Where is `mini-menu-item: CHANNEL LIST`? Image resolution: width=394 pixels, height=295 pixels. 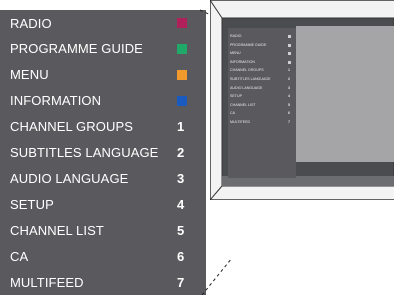
mini-menu-item: CHANNEL LIST is located at coordinates (243, 104).